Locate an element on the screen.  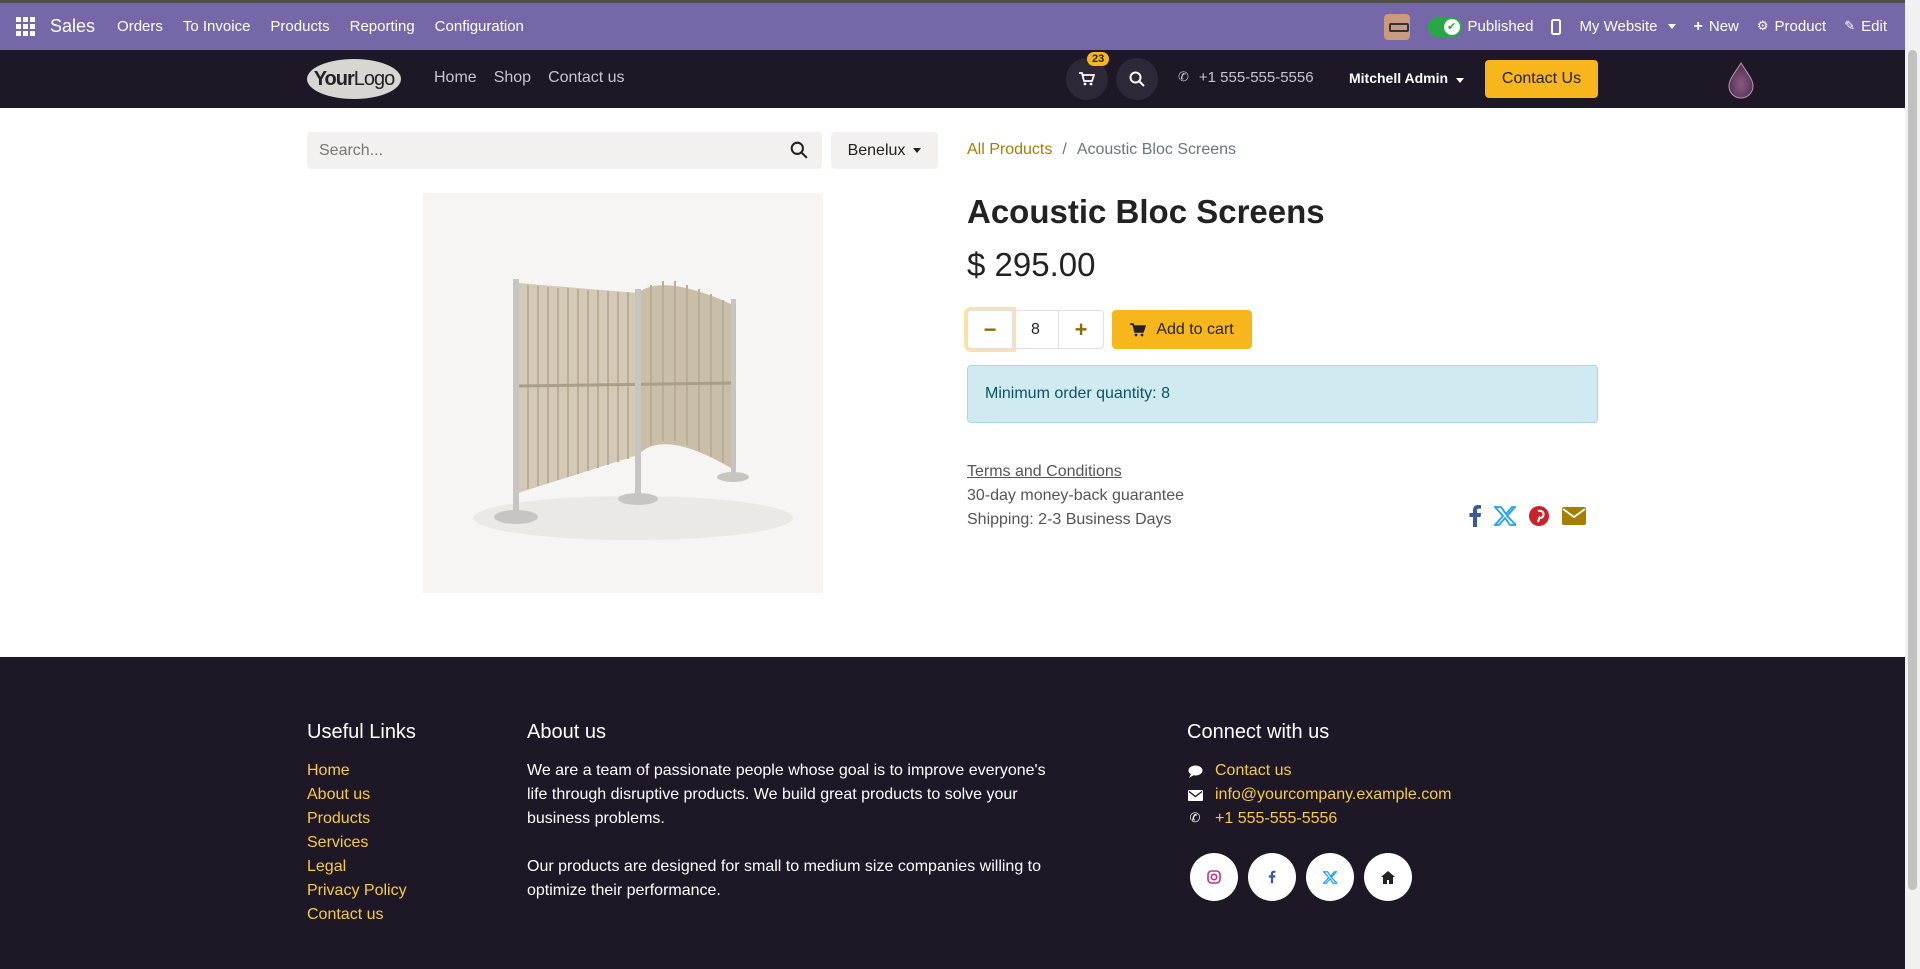
add-to-cart-label: Add to cart is located at coordinates (1195, 329).